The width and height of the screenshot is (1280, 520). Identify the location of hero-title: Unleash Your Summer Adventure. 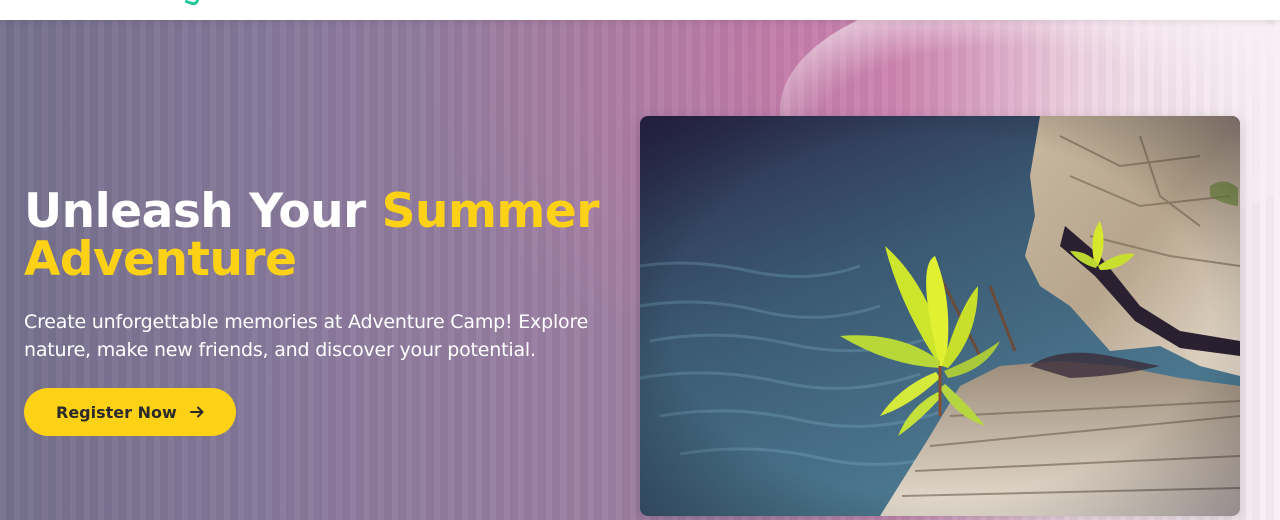
(334, 236).